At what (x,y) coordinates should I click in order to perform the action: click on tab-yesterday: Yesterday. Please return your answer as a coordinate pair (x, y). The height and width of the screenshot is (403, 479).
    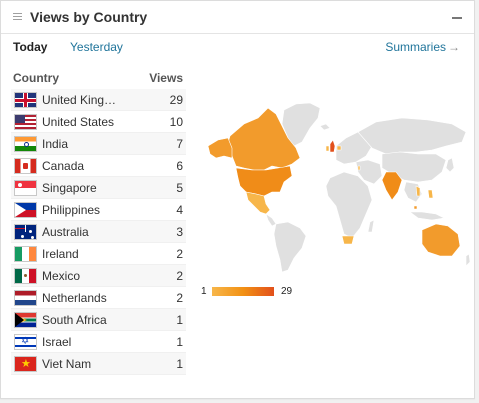
    Looking at the image, I should click on (96, 47).